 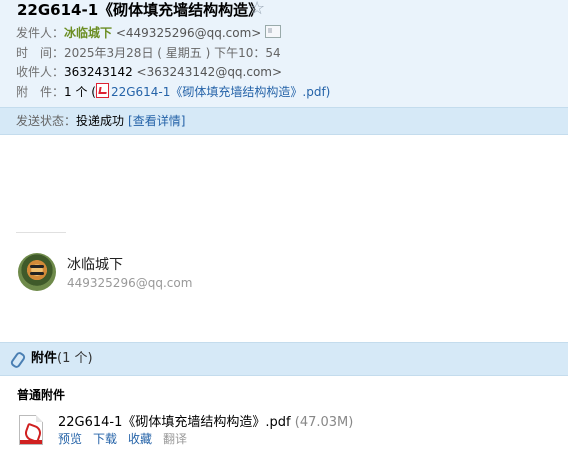 What do you see at coordinates (80, 92) in the screenshot?
I see `attachment-count: 1 个 (` at bounding box center [80, 92].